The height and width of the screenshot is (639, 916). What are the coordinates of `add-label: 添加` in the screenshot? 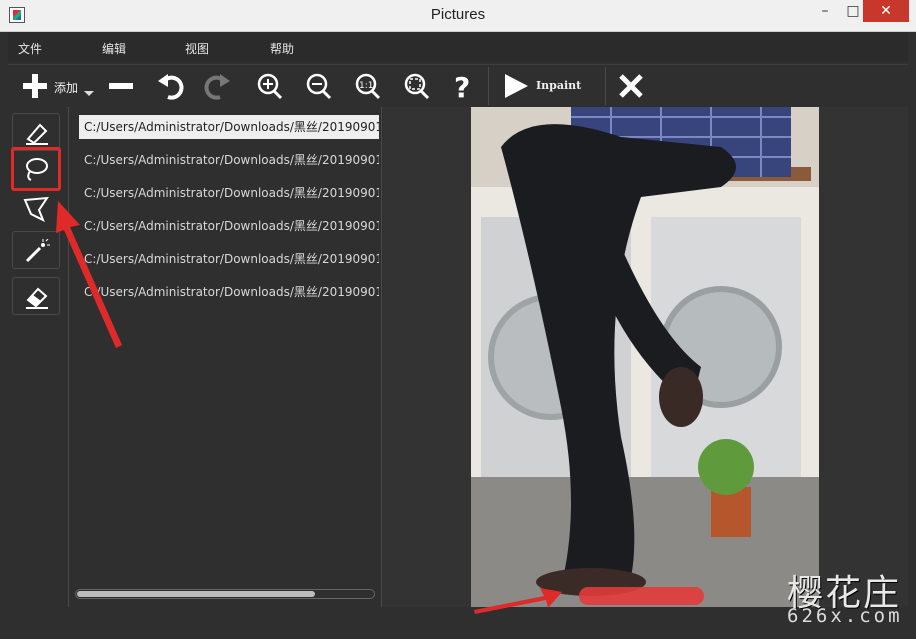 It's located at (66, 88).